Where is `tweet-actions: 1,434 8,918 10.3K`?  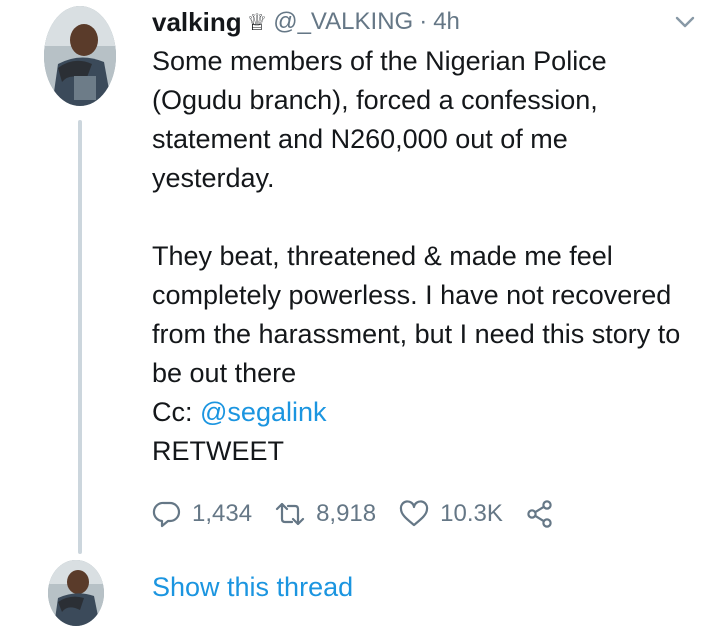
tweet-actions: 1,434 8,918 10.3K is located at coordinates (369, 514).